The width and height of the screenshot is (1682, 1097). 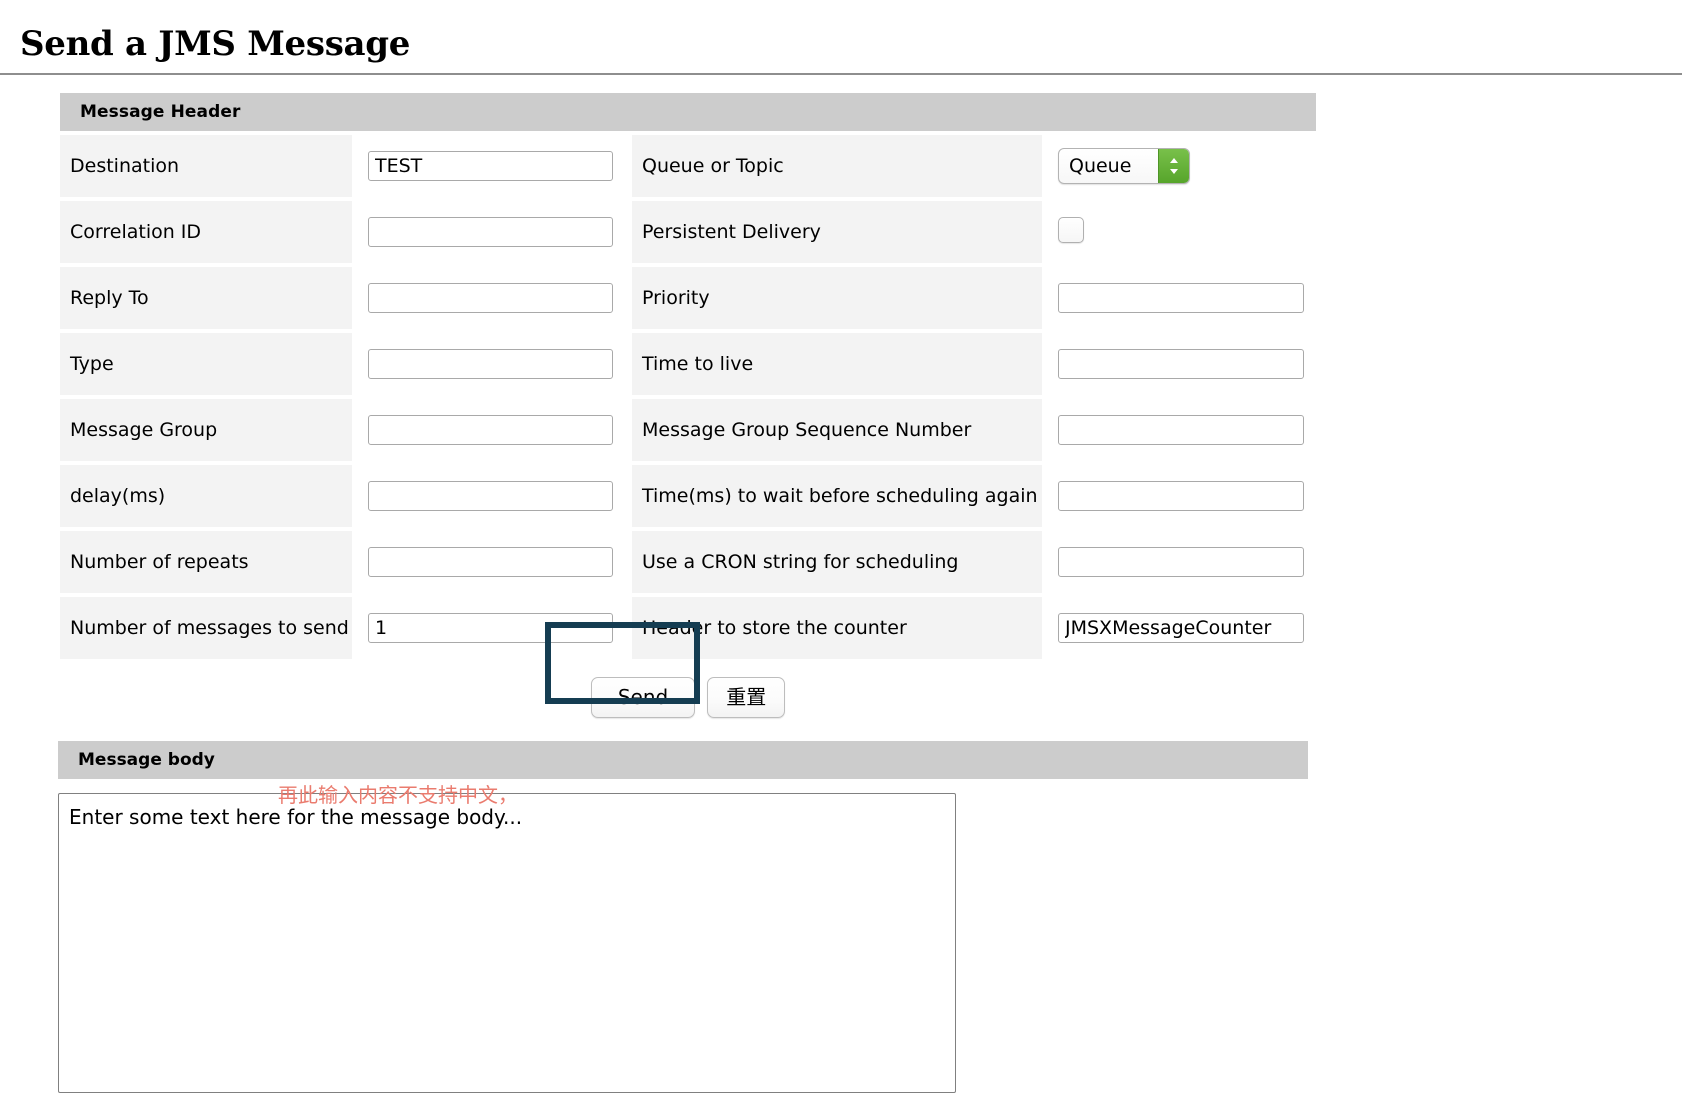 I want to click on field-priority, so click(x=1180, y=298).